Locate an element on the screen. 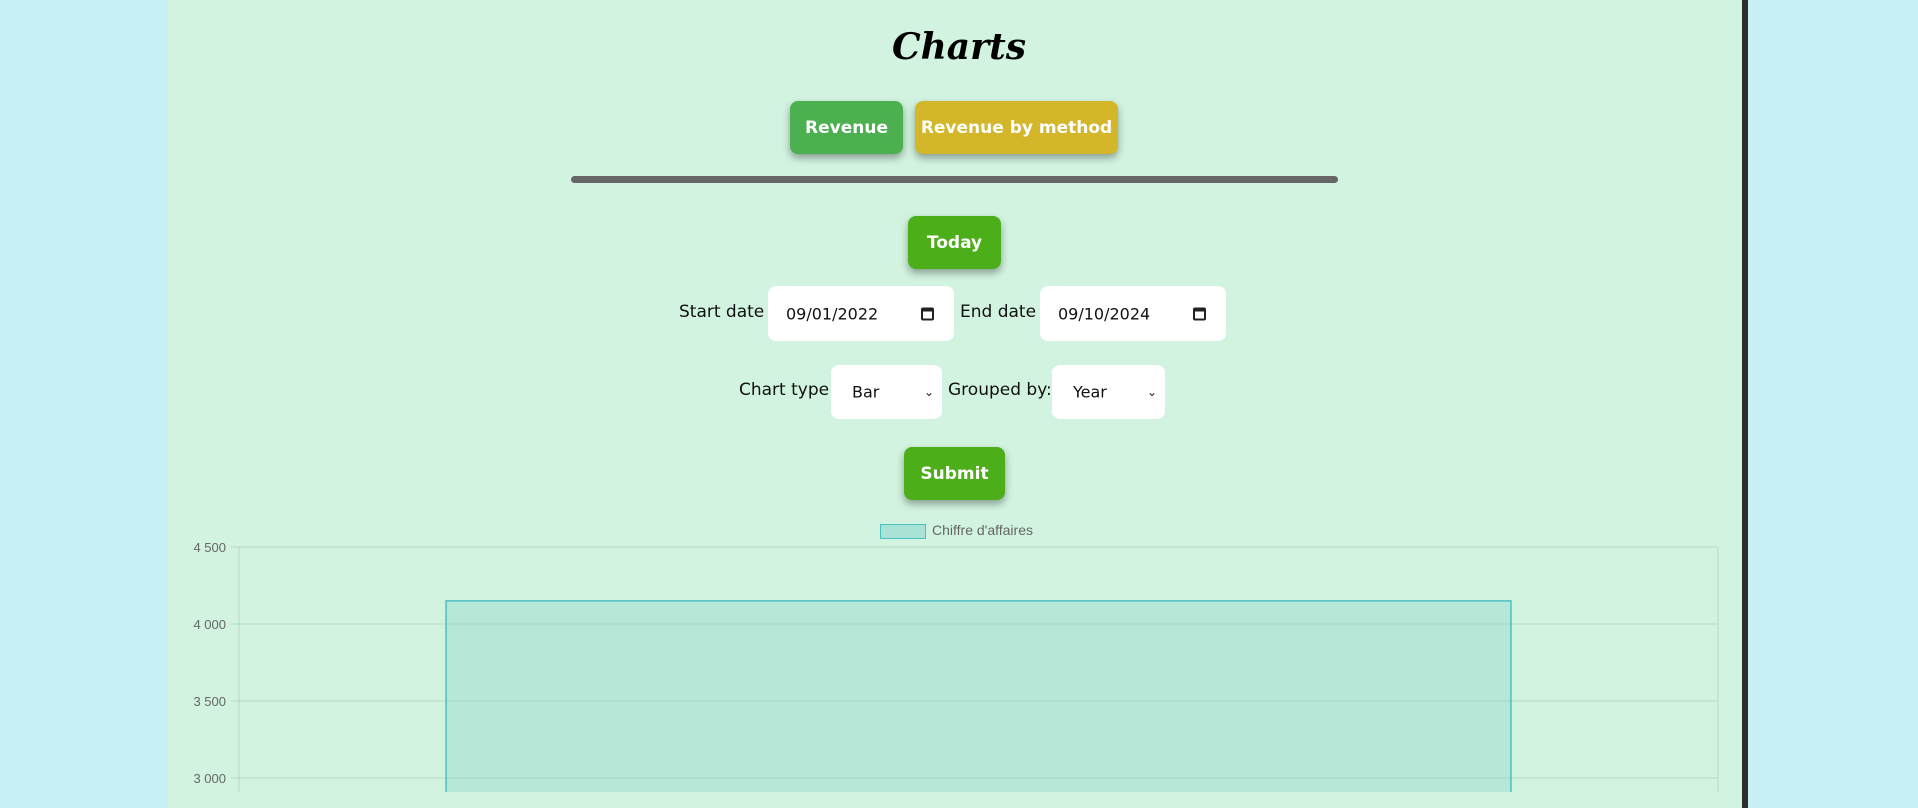 This screenshot has width=1918, height=808. grouped-by-value: Year is located at coordinates (1090, 392).